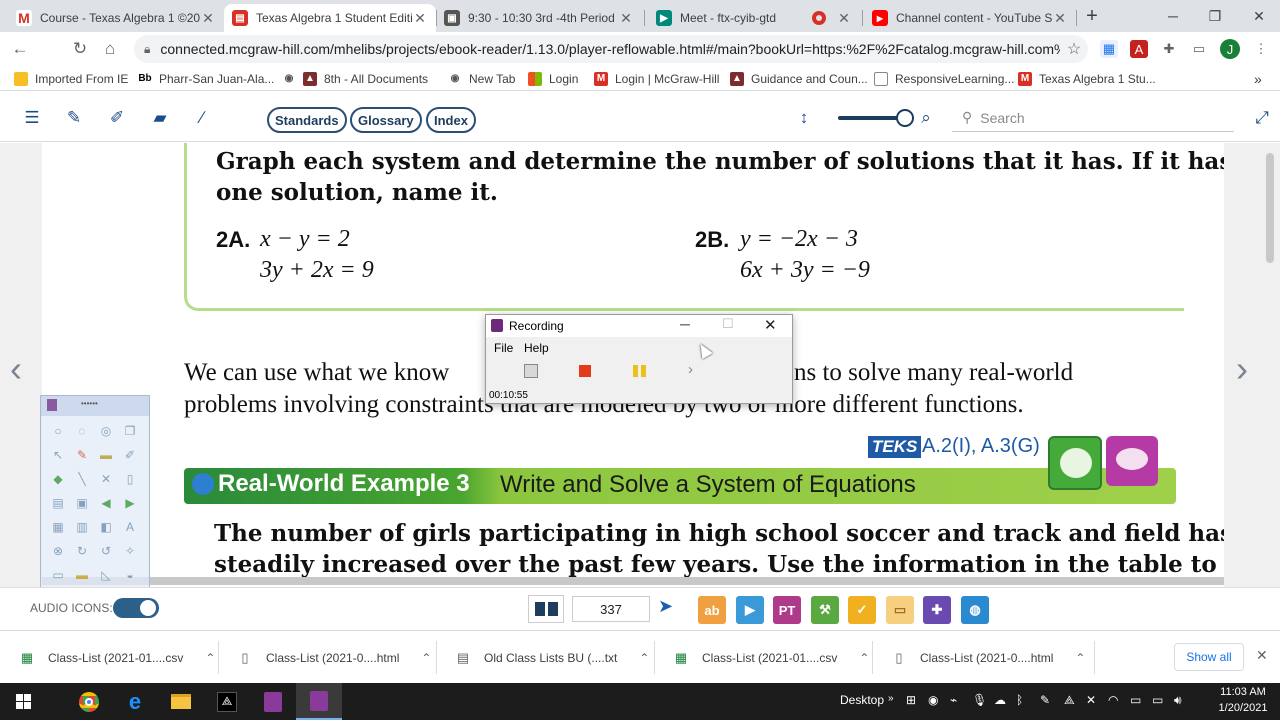 The height and width of the screenshot is (720, 1280). Describe the element at coordinates (891, 698) in the screenshot. I see `chevron-up-icon: »` at that location.